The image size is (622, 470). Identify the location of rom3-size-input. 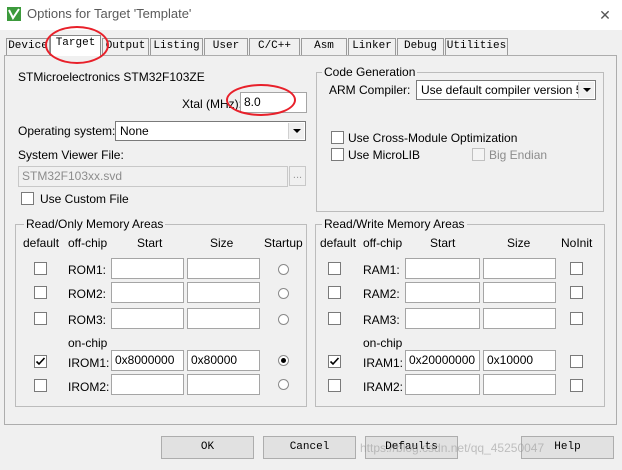
(223, 318).